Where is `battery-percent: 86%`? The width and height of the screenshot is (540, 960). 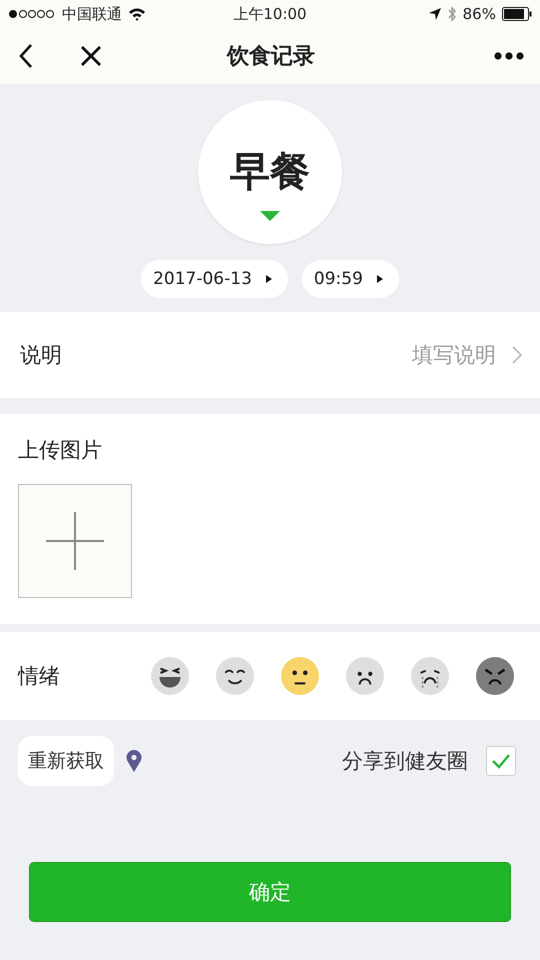 battery-percent: 86% is located at coordinates (479, 14).